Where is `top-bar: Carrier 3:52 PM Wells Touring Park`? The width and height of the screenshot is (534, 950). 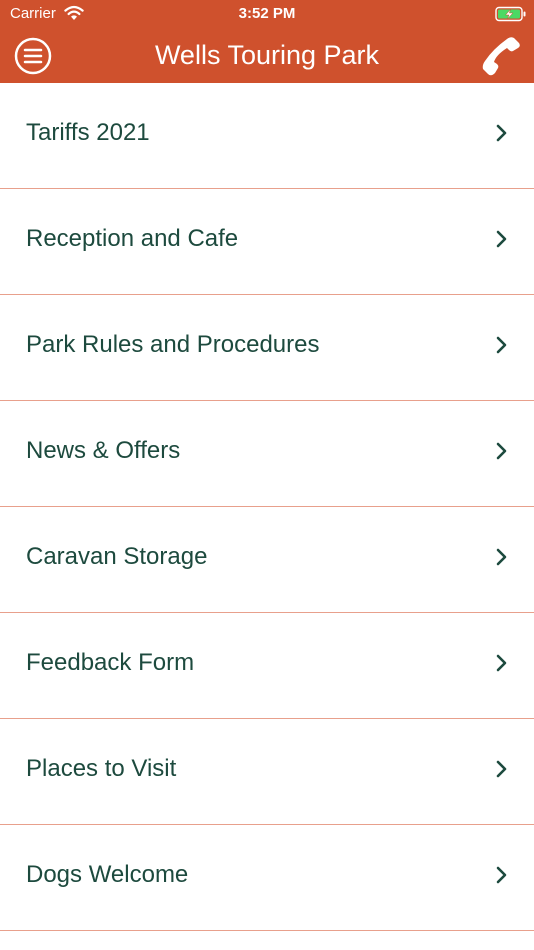
top-bar: Carrier 3:52 PM Wells Touring Park is located at coordinates (267, 41).